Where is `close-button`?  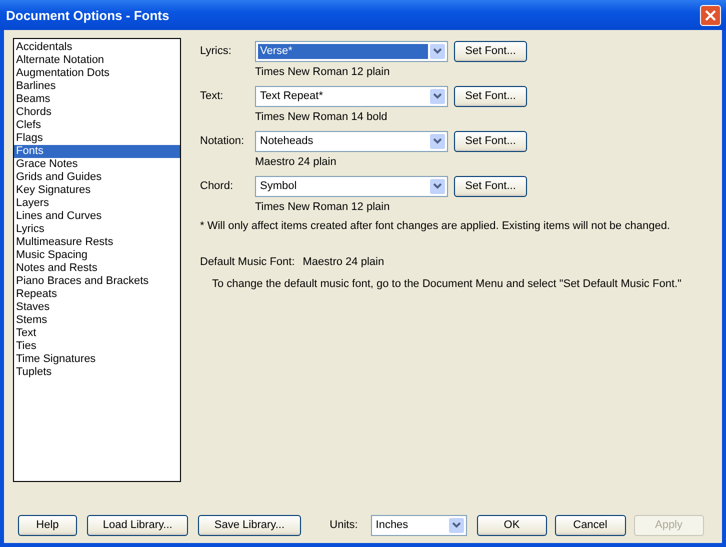 close-button is located at coordinates (710, 15).